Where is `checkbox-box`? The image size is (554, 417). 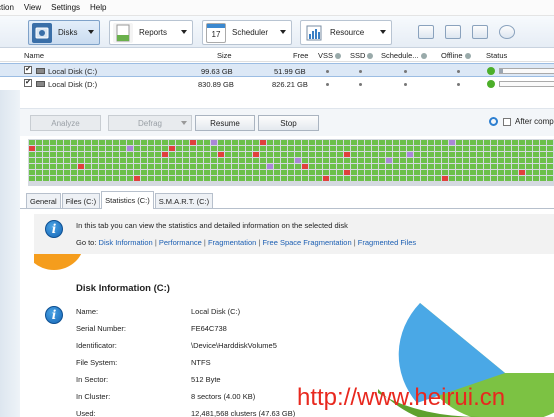 checkbox-box is located at coordinates (507, 121).